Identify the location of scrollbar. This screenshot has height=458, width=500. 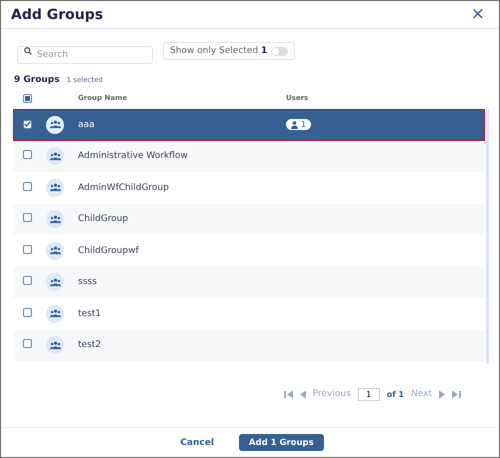
(487, 236).